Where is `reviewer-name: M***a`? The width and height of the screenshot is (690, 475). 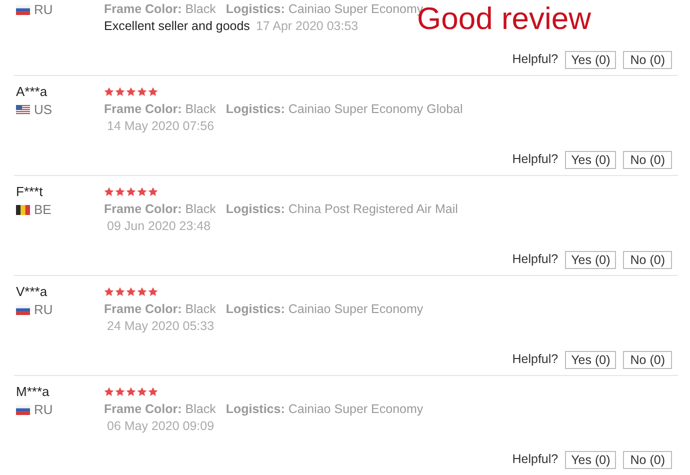
reviewer-name: M***a is located at coordinates (33, 391).